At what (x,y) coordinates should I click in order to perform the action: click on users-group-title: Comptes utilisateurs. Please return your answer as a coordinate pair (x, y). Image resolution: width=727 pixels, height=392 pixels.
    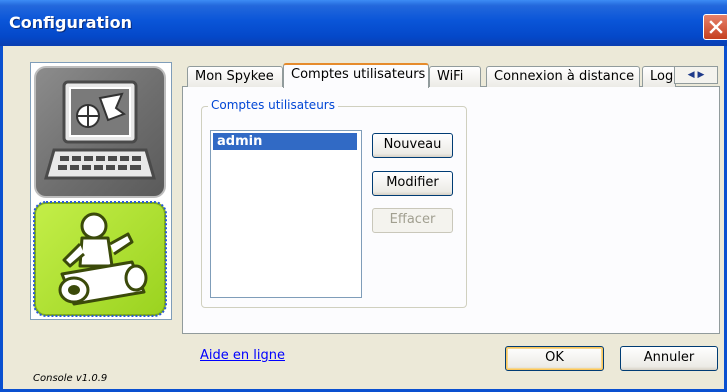
    Looking at the image, I should click on (273, 105).